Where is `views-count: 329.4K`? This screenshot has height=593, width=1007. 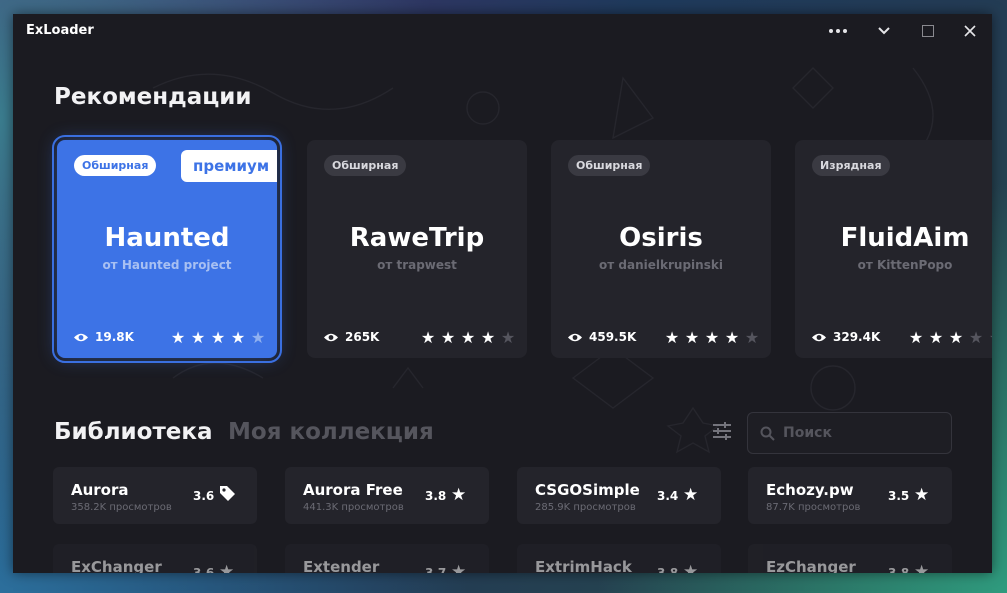 views-count: 329.4K is located at coordinates (845, 337).